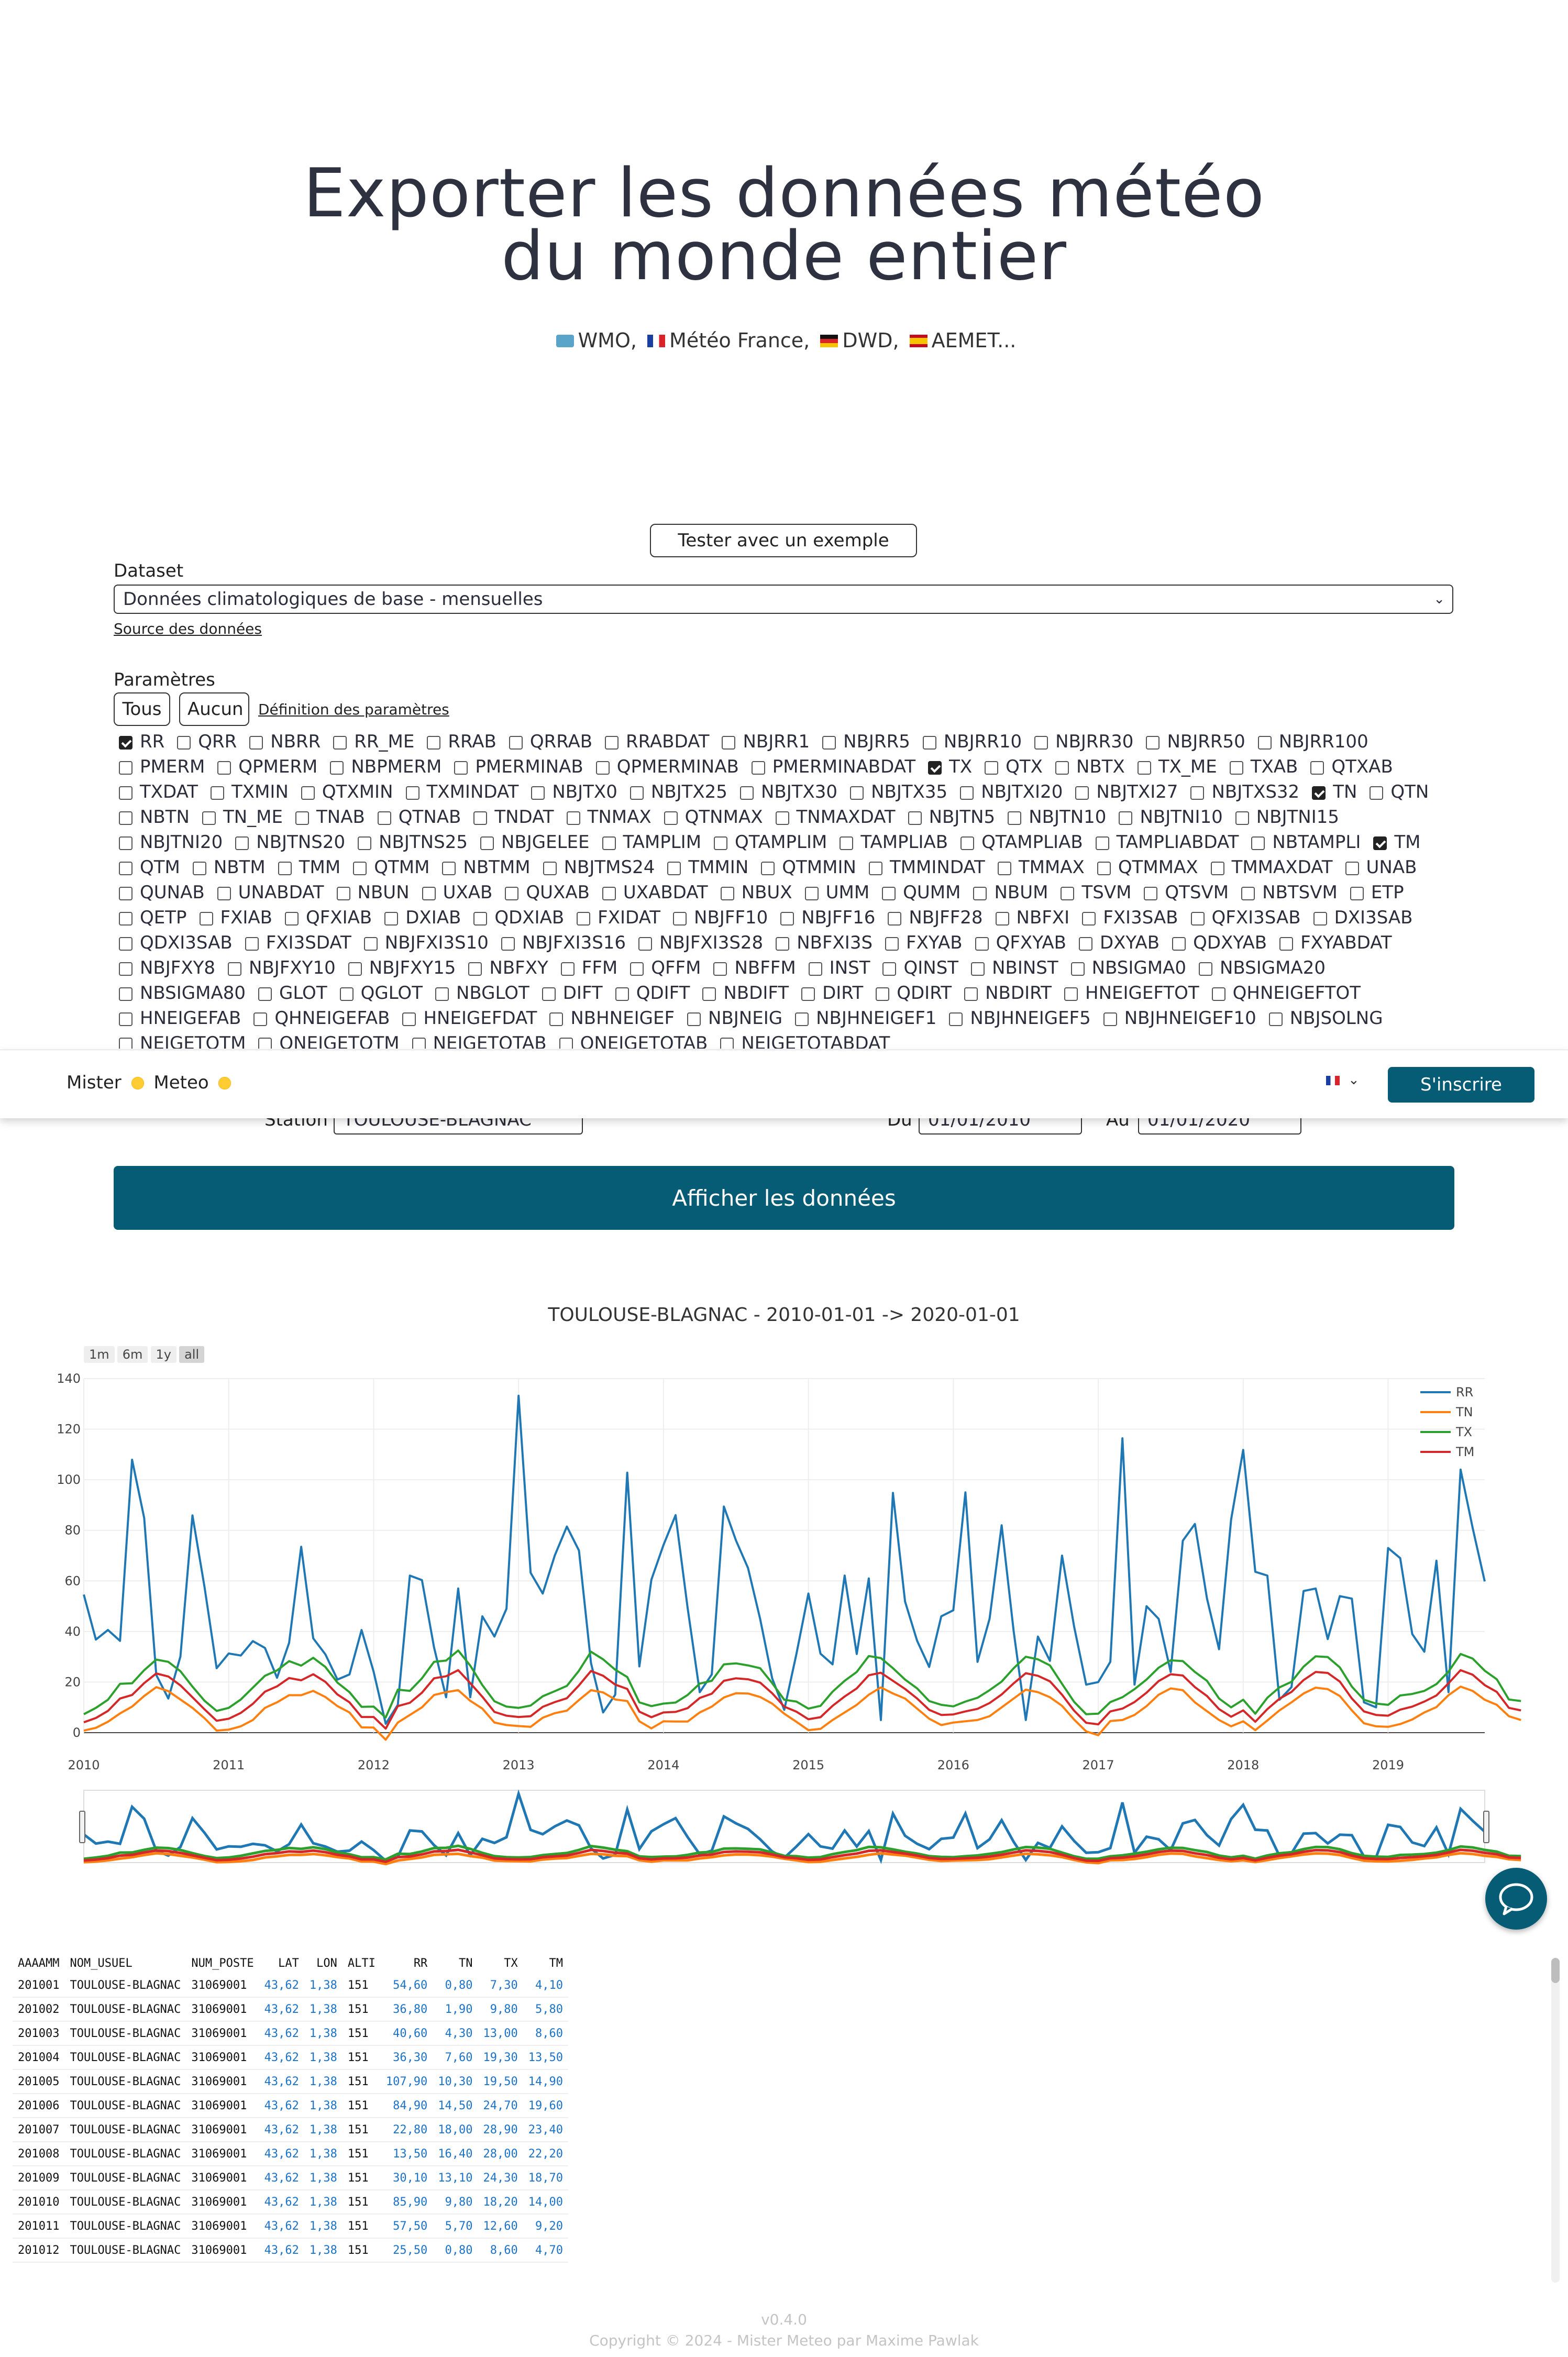 The width and height of the screenshot is (1568, 2357). I want to click on param-checkbox-qdirt: QDIRT, so click(914, 993).